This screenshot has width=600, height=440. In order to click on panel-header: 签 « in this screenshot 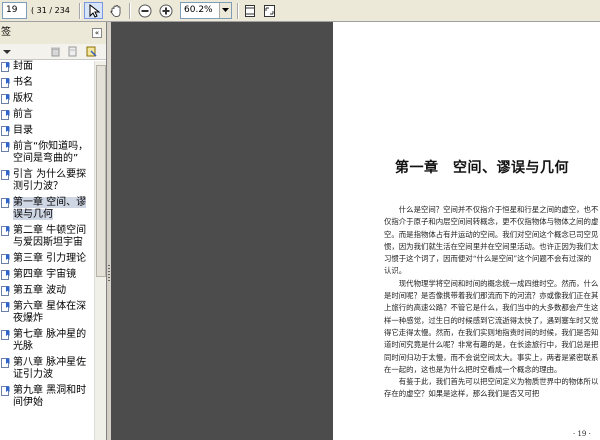, I will do `click(53, 33)`.